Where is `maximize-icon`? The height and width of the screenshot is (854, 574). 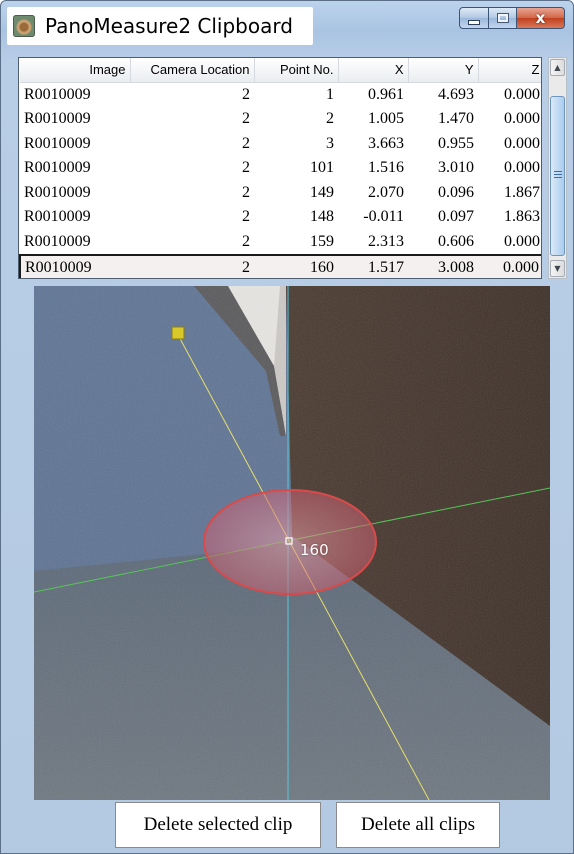
maximize-icon is located at coordinates (502, 18).